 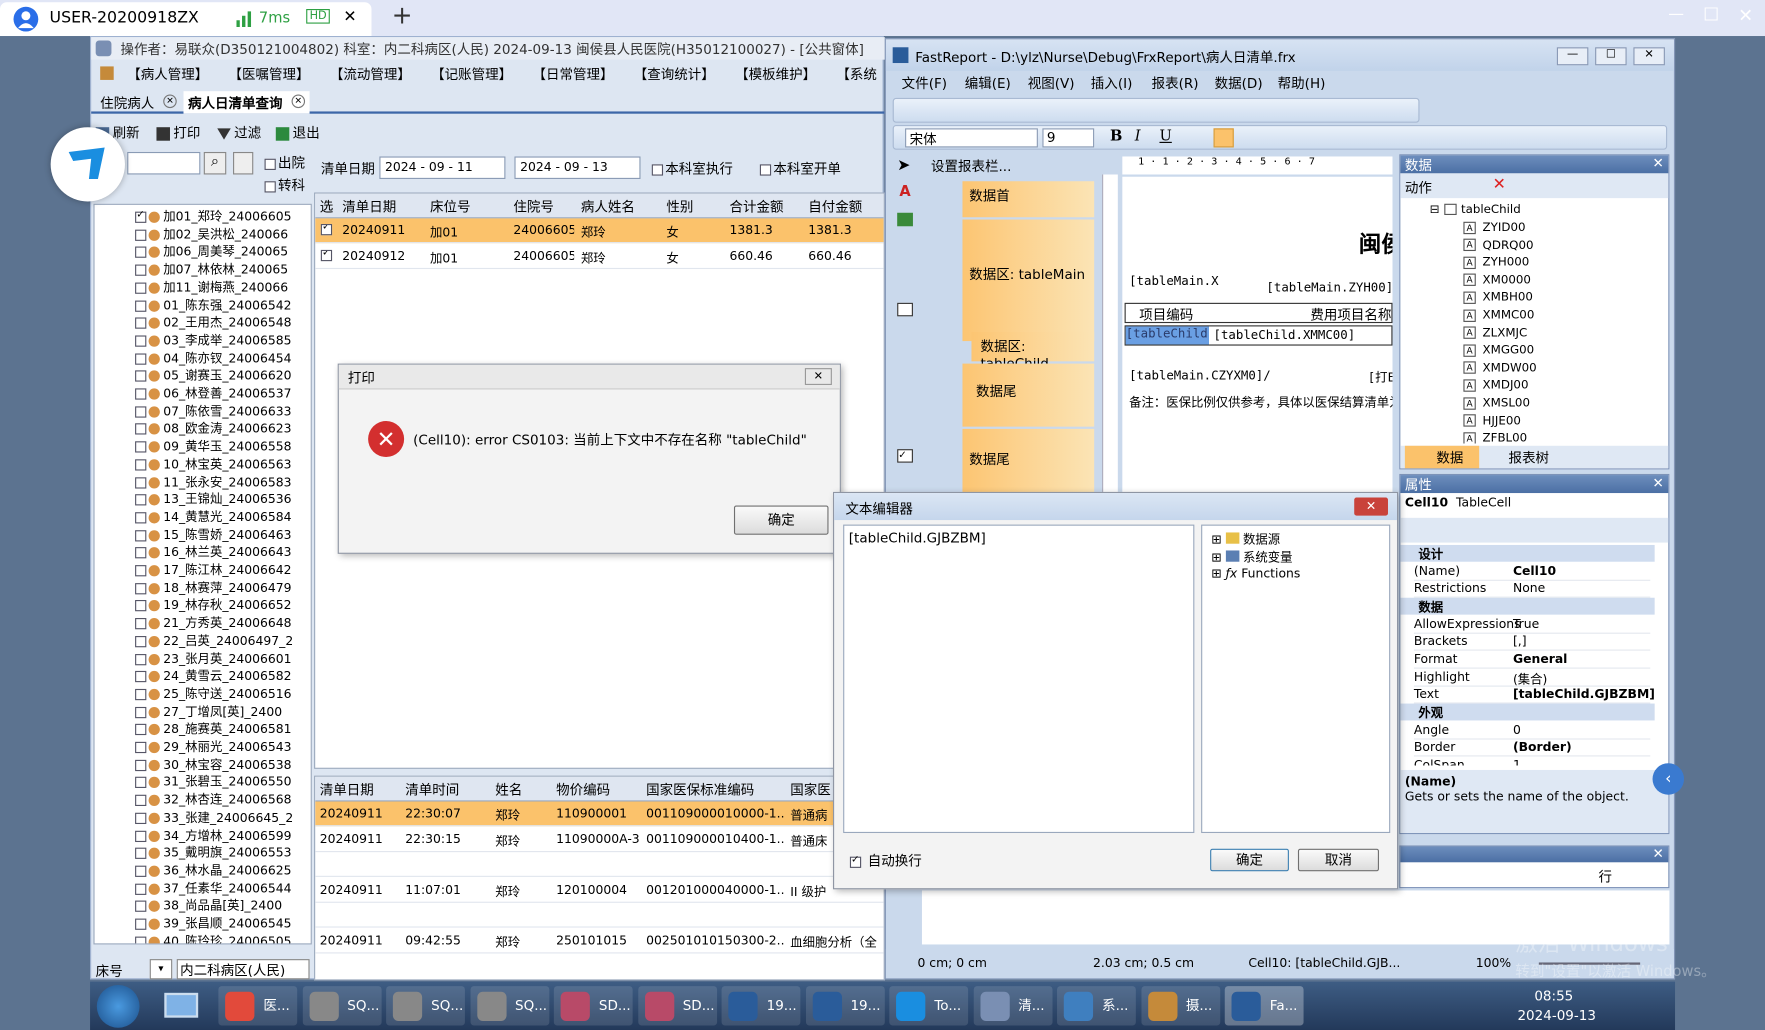 I want to click on patient-tree-item: 23_张月英_24006601, so click(x=213, y=658).